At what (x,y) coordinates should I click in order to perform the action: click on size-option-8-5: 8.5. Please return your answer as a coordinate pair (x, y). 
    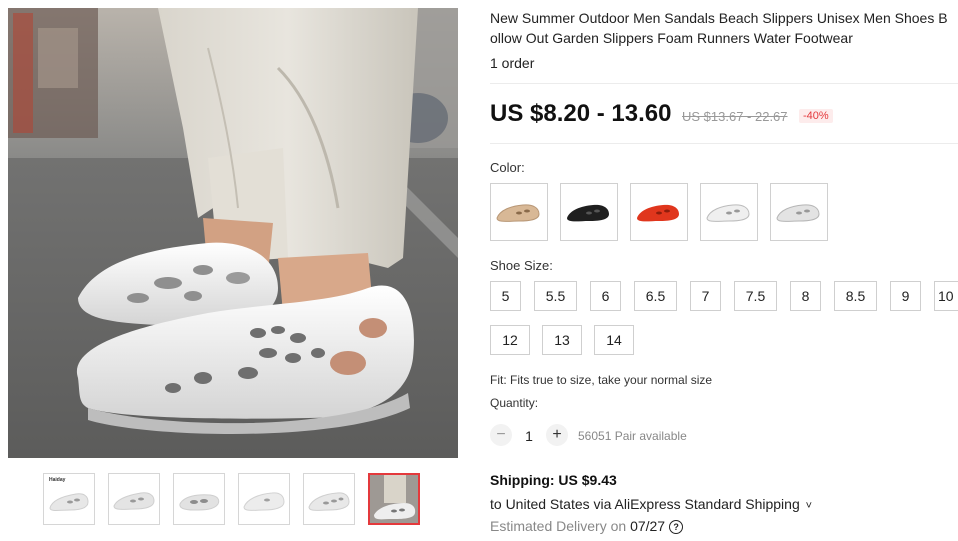
    Looking at the image, I should click on (855, 296).